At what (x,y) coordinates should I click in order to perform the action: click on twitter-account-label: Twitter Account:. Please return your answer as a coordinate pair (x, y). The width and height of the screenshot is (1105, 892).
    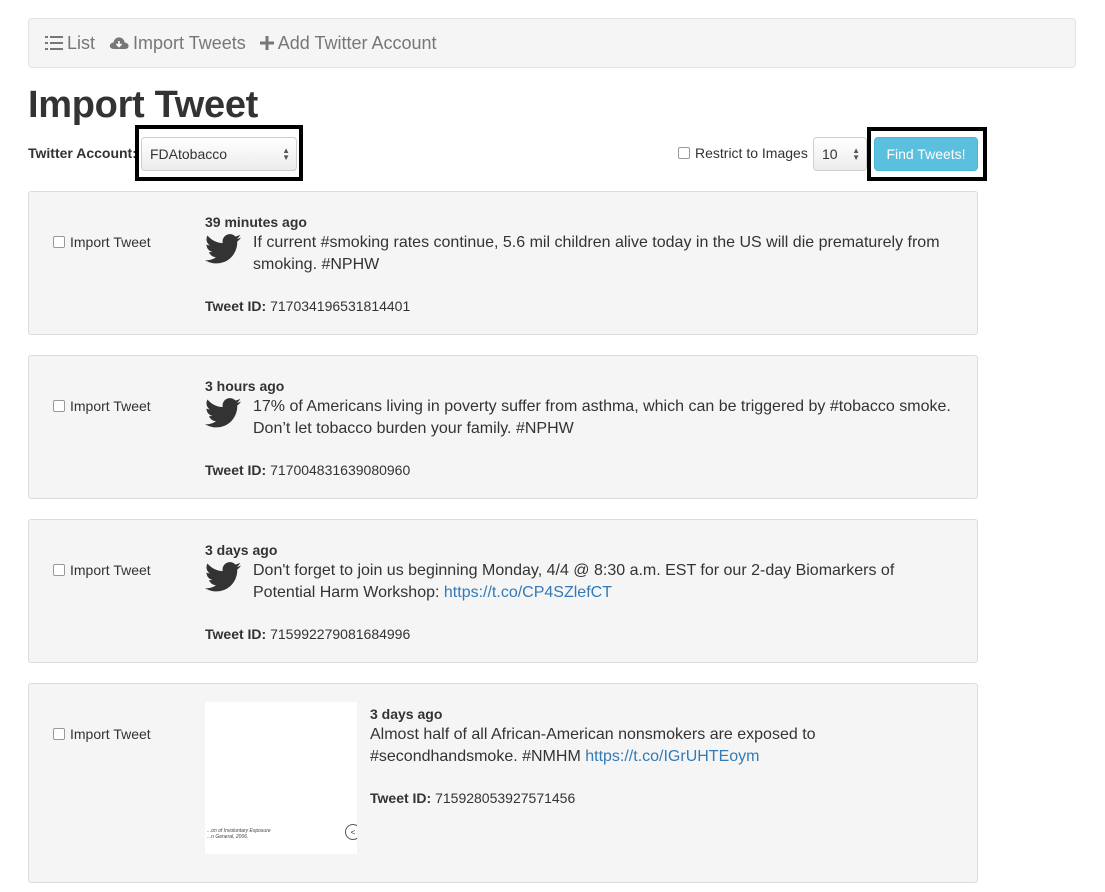
    Looking at the image, I should click on (82, 153).